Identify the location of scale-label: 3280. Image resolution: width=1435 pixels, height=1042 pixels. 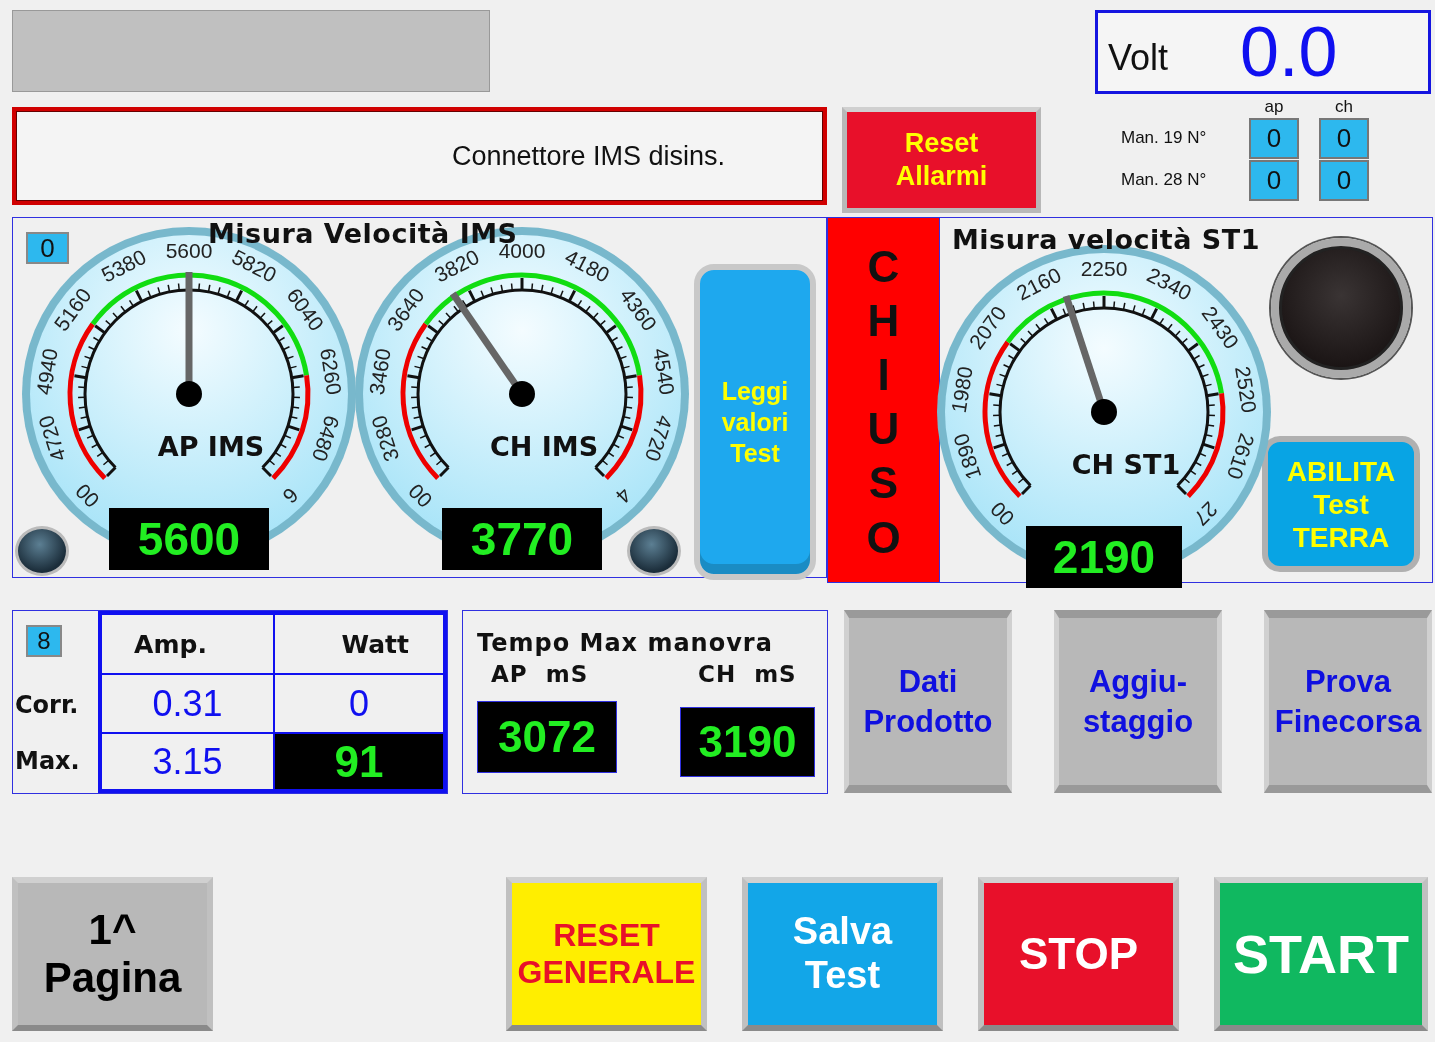
(385, 438).